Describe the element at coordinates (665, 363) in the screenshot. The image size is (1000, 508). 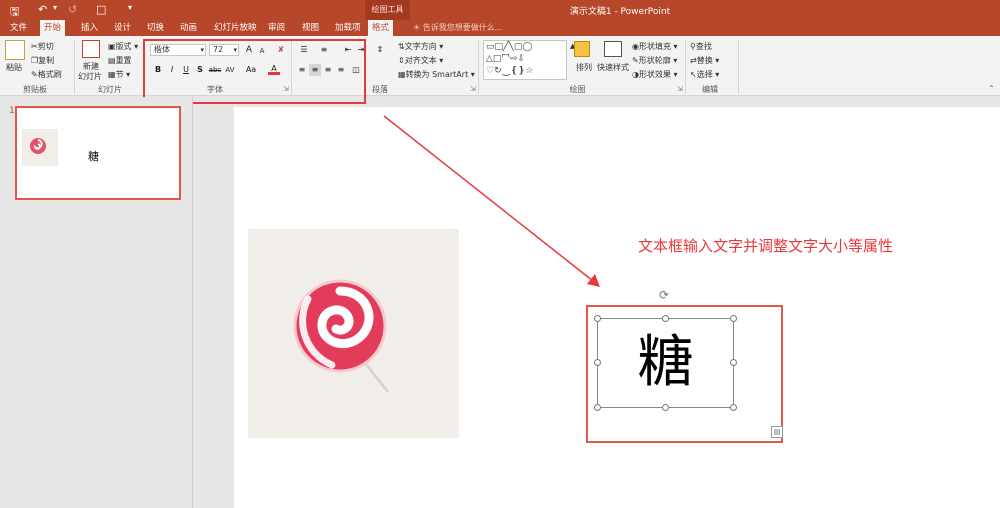
I see `textbox-text: 糖` at that location.